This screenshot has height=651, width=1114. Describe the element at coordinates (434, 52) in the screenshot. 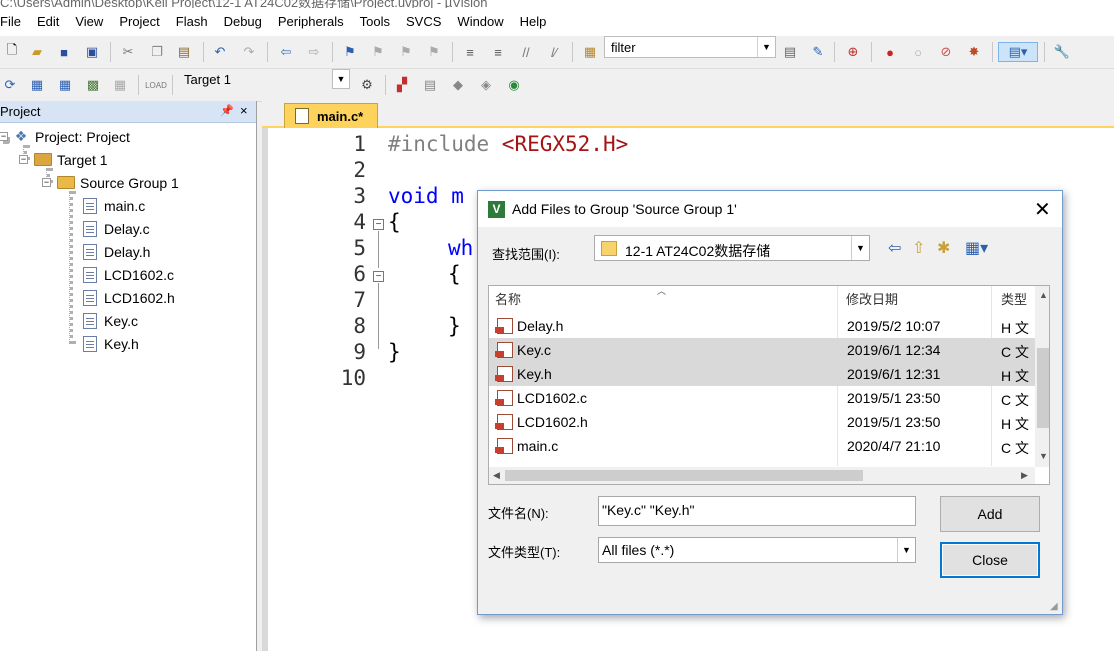

I see `clear-bookmarks-icon: ⚑` at that location.